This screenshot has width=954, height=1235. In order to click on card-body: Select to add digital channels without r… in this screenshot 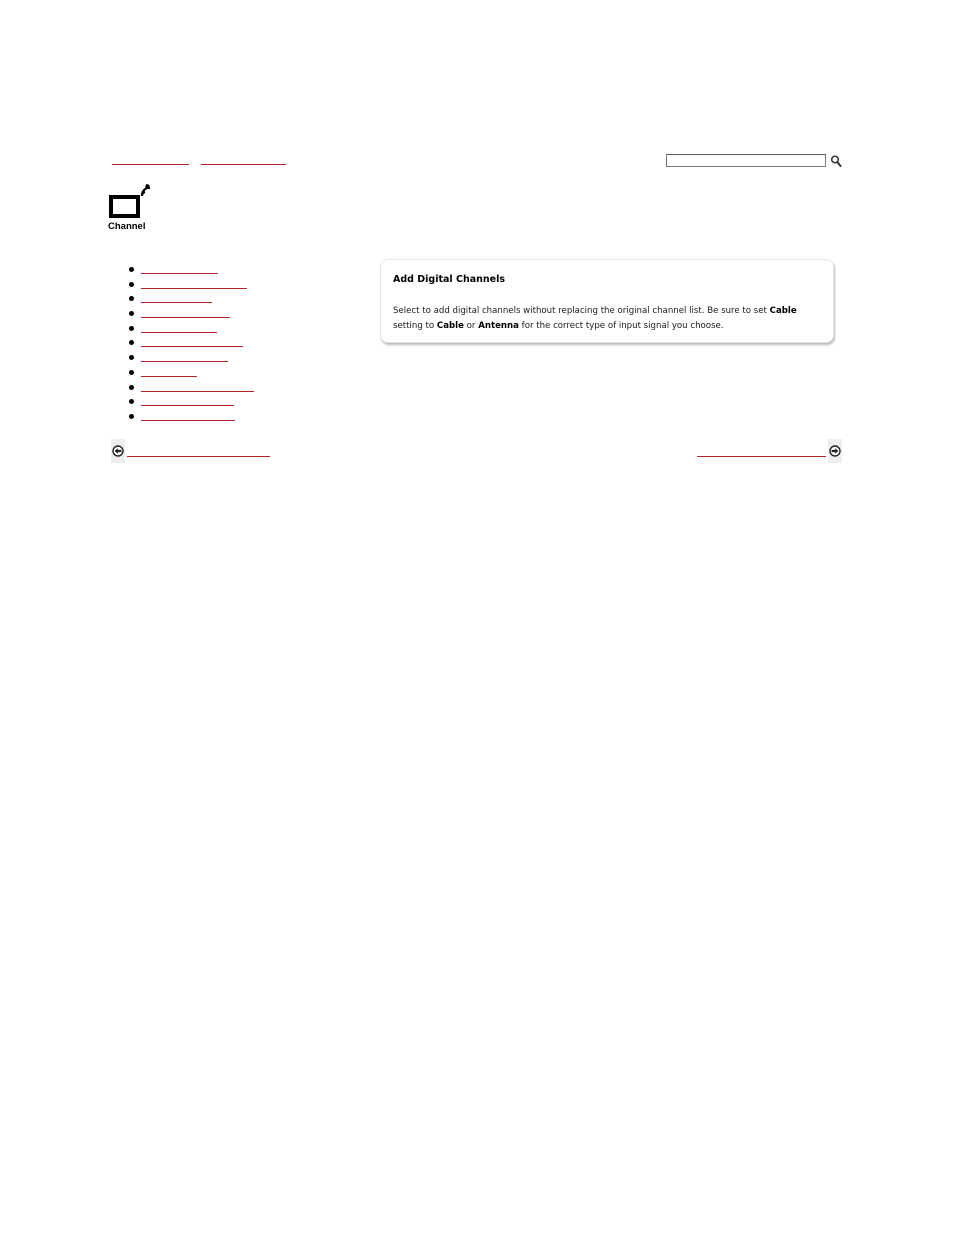, I will do `click(608, 319)`.